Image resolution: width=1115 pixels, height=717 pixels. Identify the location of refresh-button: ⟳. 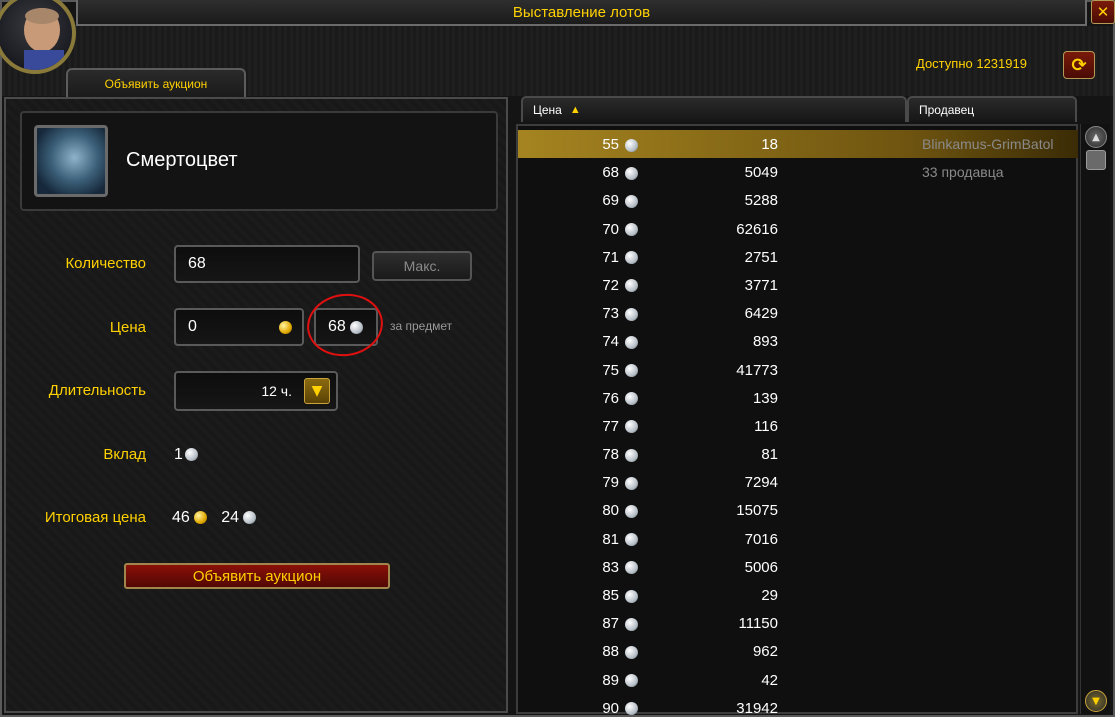
(1079, 65).